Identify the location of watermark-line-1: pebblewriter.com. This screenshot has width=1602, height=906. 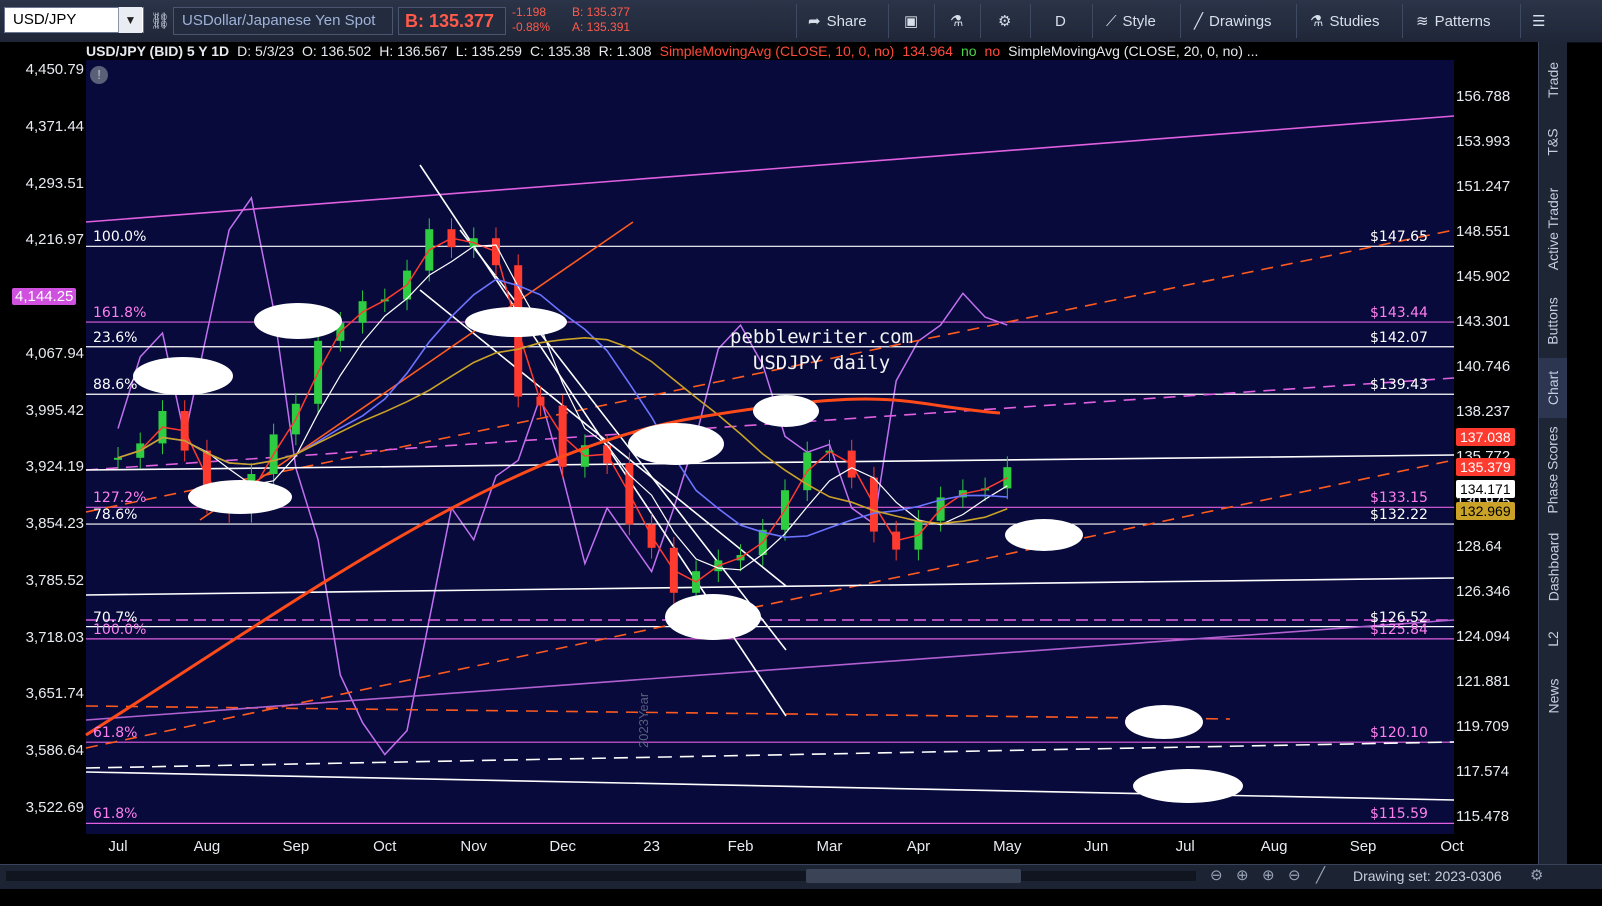
(822, 337).